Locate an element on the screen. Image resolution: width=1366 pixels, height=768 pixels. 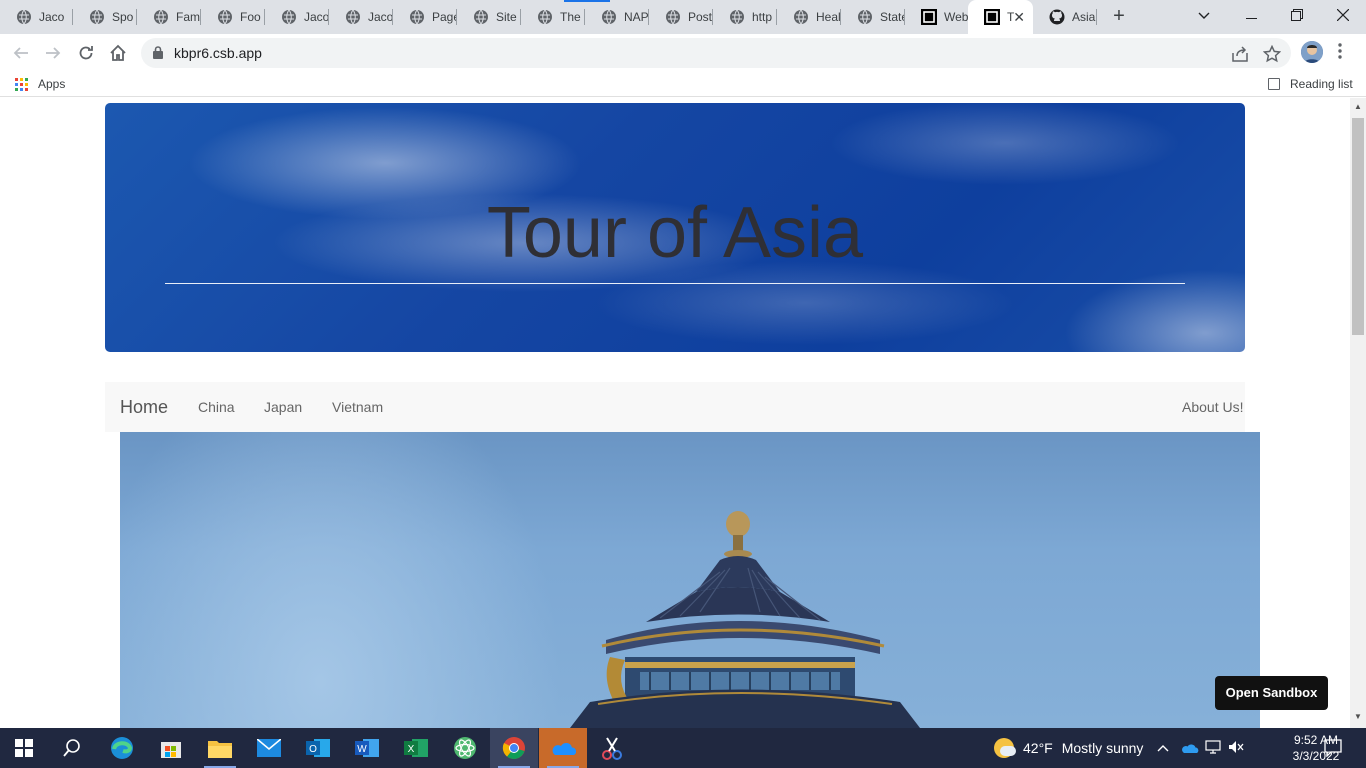
tab-title: Post is located at coordinates (700, 17).